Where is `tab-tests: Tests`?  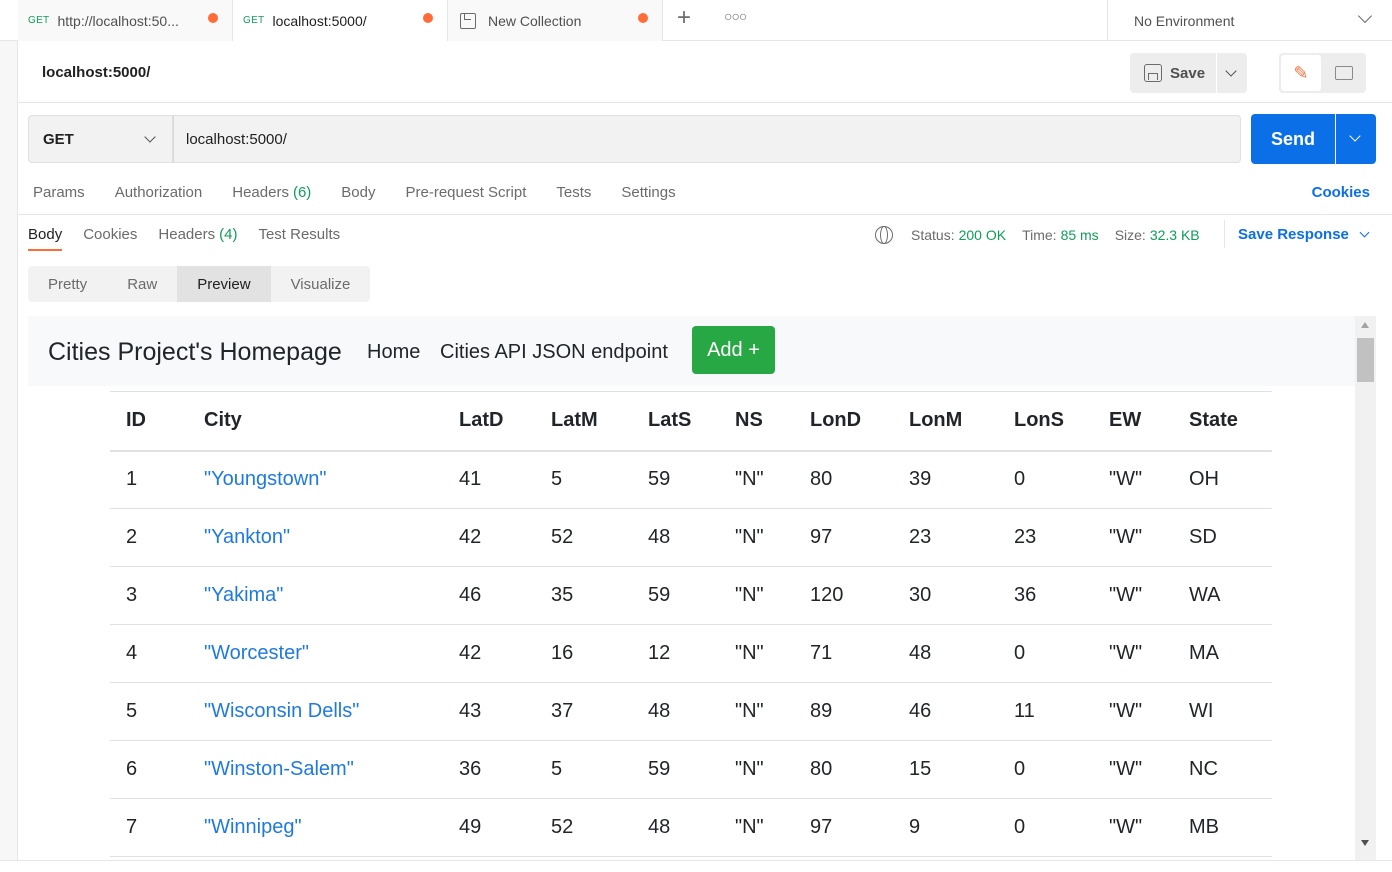 tab-tests: Tests is located at coordinates (573, 192).